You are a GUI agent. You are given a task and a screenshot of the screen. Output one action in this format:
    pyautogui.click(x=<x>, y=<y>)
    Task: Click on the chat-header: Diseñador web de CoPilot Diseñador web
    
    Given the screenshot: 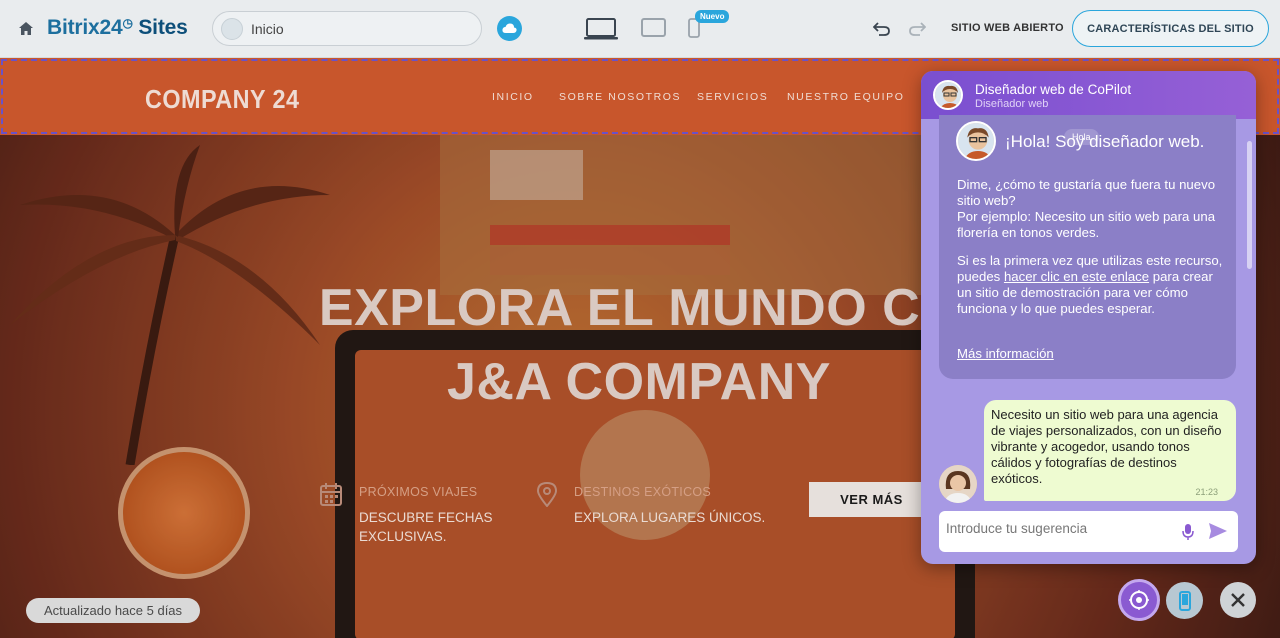 What is the action you would take?
    pyautogui.click(x=1088, y=95)
    